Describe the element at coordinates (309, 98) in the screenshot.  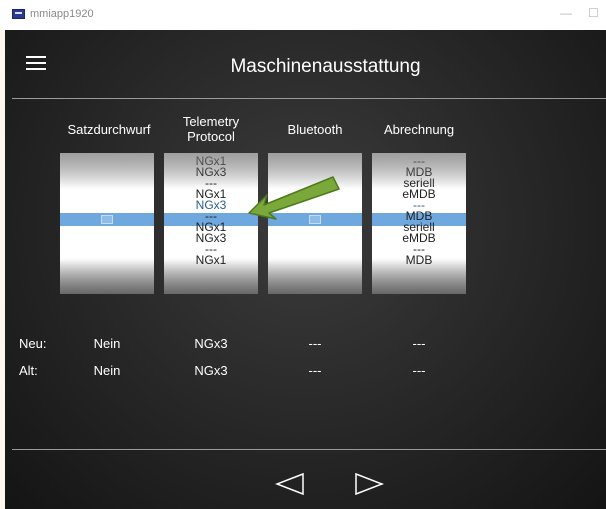
I see `header-divider` at that location.